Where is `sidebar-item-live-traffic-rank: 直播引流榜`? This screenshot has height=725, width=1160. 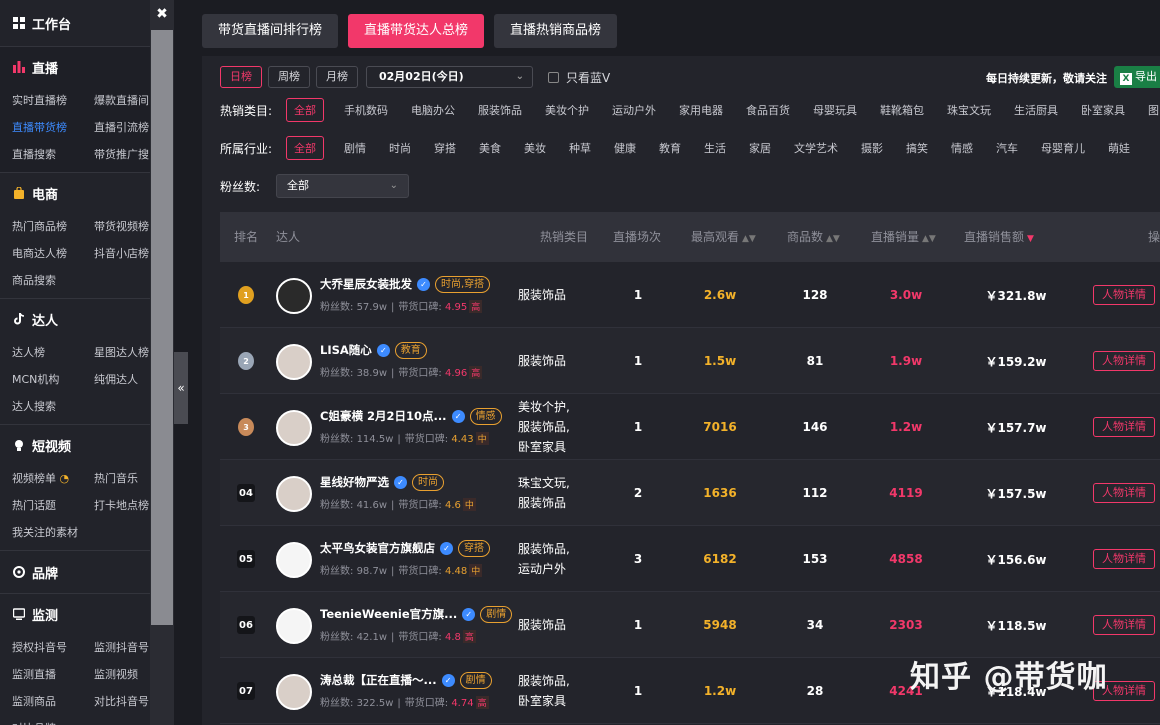 sidebar-item-live-traffic-rank: 直播引流榜 is located at coordinates (122, 127).